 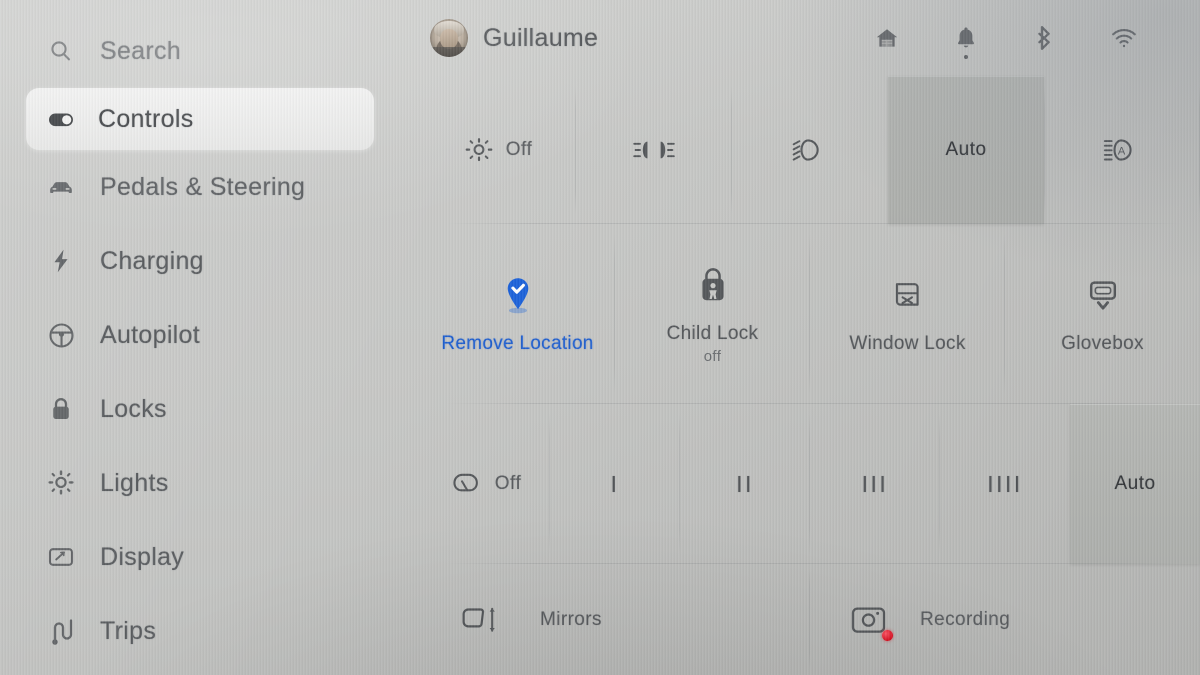 I want to click on sidebar-item-label: Search, so click(x=141, y=50).